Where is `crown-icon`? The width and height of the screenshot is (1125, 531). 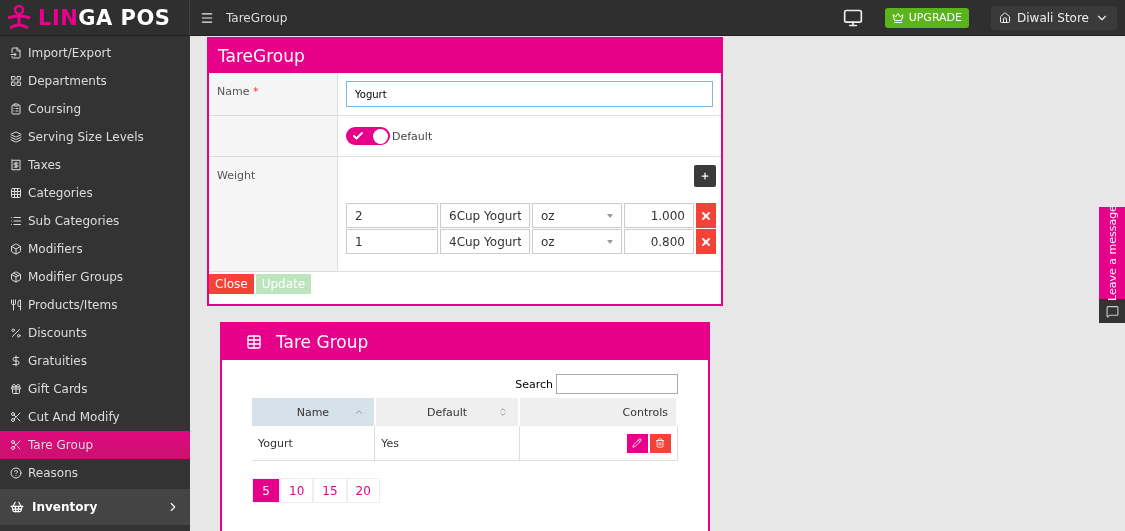 crown-icon is located at coordinates (897, 17).